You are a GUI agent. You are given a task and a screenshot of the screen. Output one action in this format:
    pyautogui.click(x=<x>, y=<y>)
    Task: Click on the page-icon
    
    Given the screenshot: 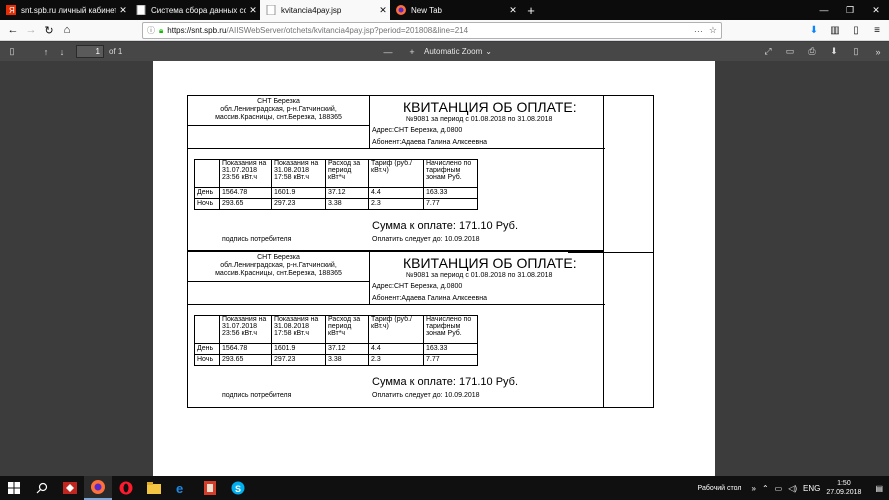 What is the action you would take?
    pyautogui.click(x=271, y=10)
    